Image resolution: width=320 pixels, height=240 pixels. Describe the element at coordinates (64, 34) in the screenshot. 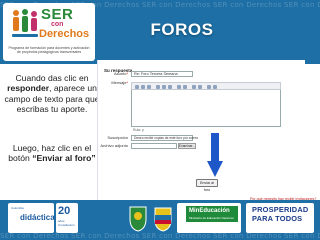

I see `logo-derechos: Derechos` at that location.